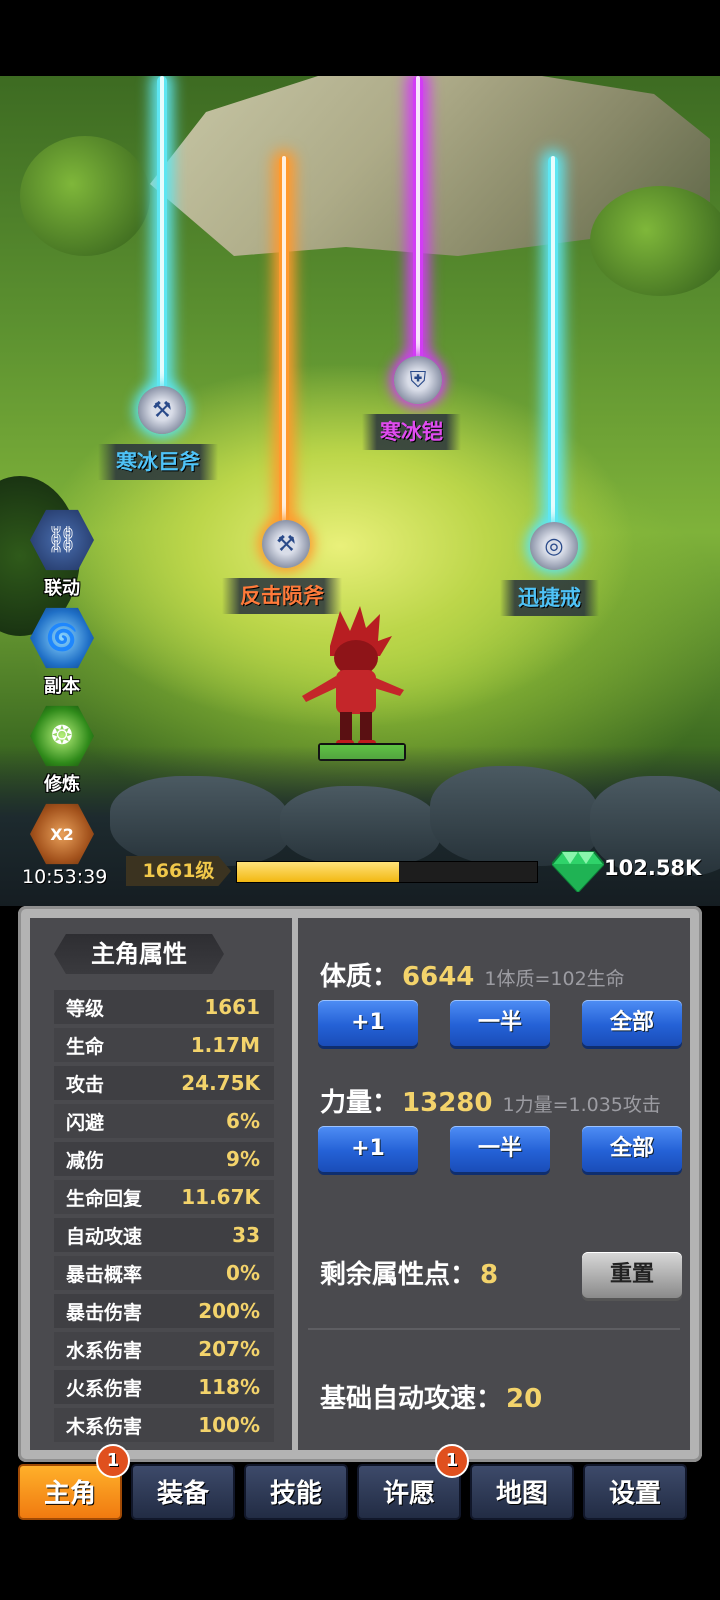  What do you see at coordinates (368, 1149) in the screenshot?
I see `strength-plus-one-button: +1` at bounding box center [368, 1149].